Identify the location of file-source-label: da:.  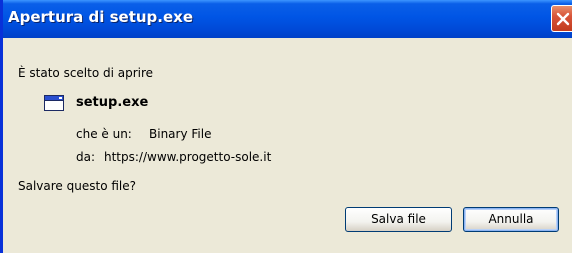
(86, 157).